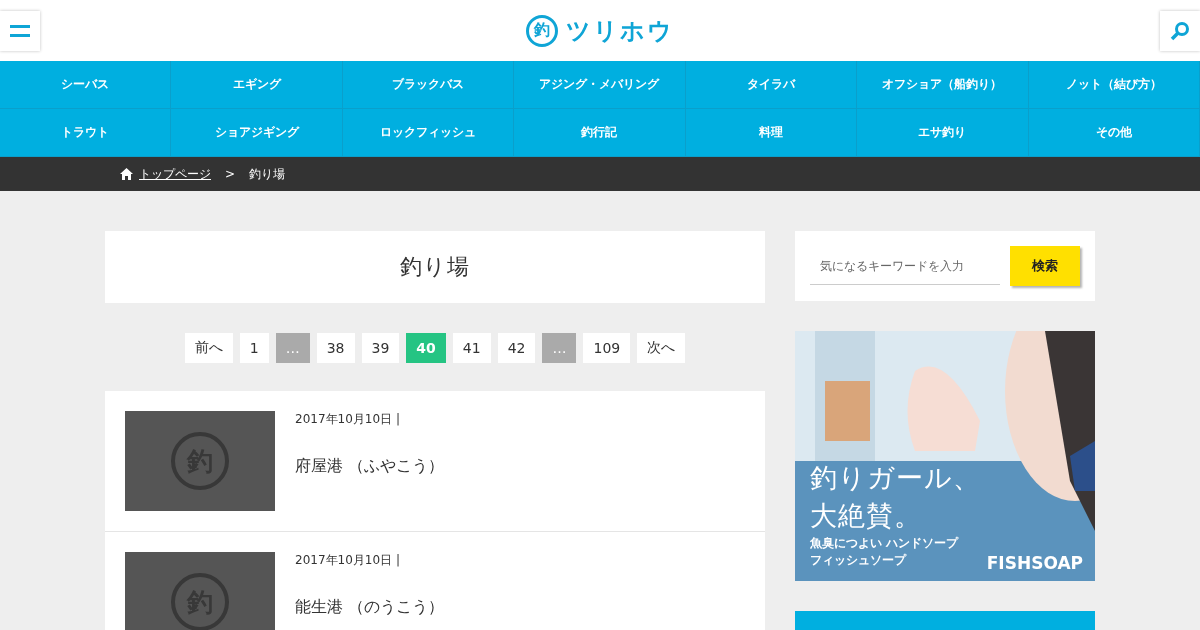  I want to click on page-link: 41, so click(471, 348).